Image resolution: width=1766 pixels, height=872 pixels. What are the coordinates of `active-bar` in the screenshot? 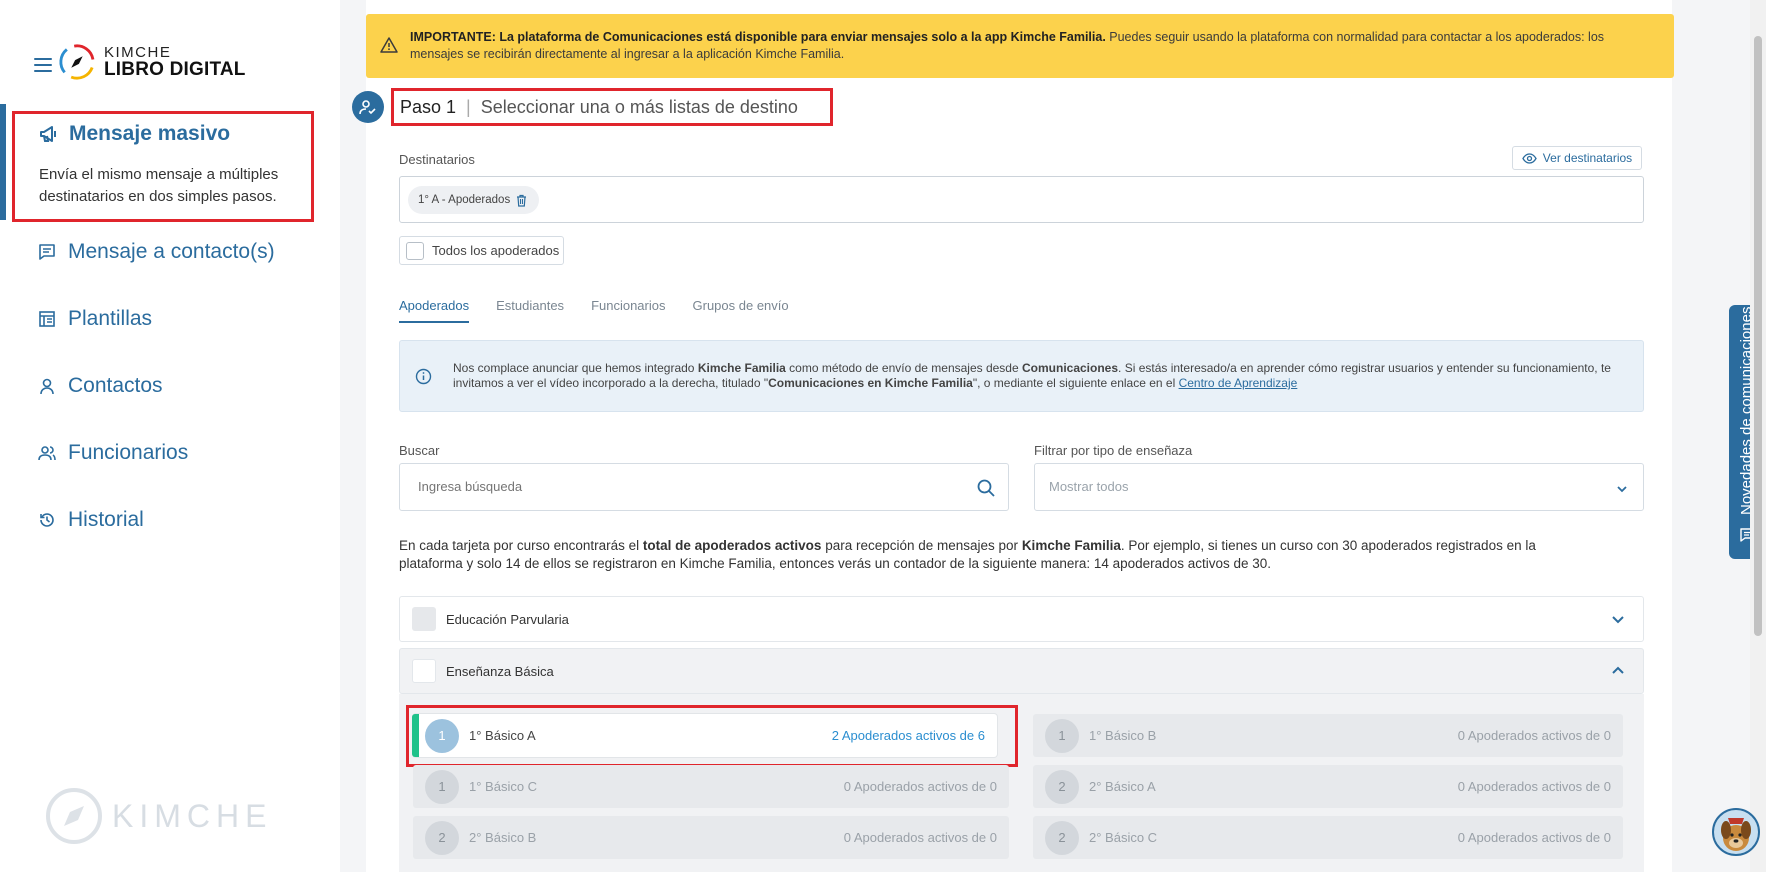 It's located at (415, 735).